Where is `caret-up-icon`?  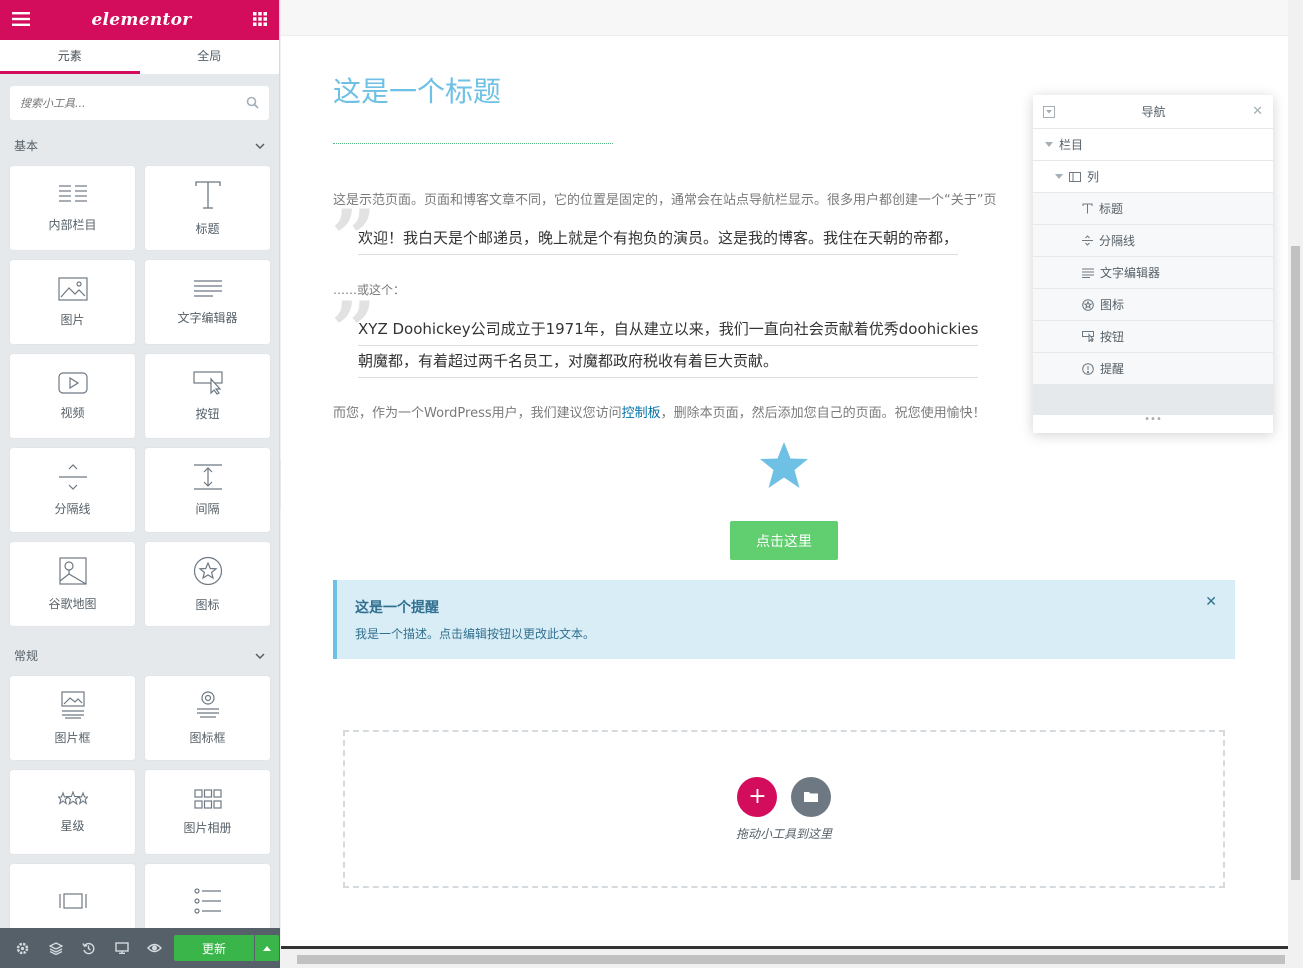
caret-up-icon is located at coordinates (267, 948).